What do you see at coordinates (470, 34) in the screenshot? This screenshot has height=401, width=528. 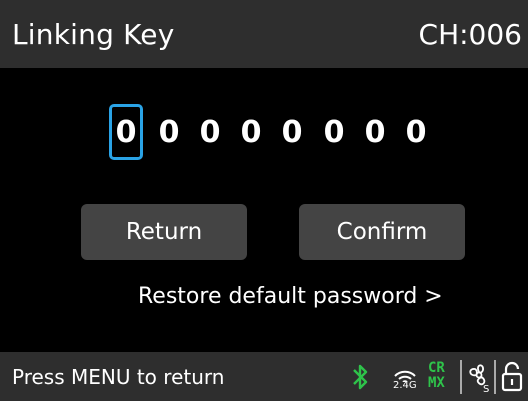 I see `channel-indicator: CH:006` at bounding box center [470, 34].